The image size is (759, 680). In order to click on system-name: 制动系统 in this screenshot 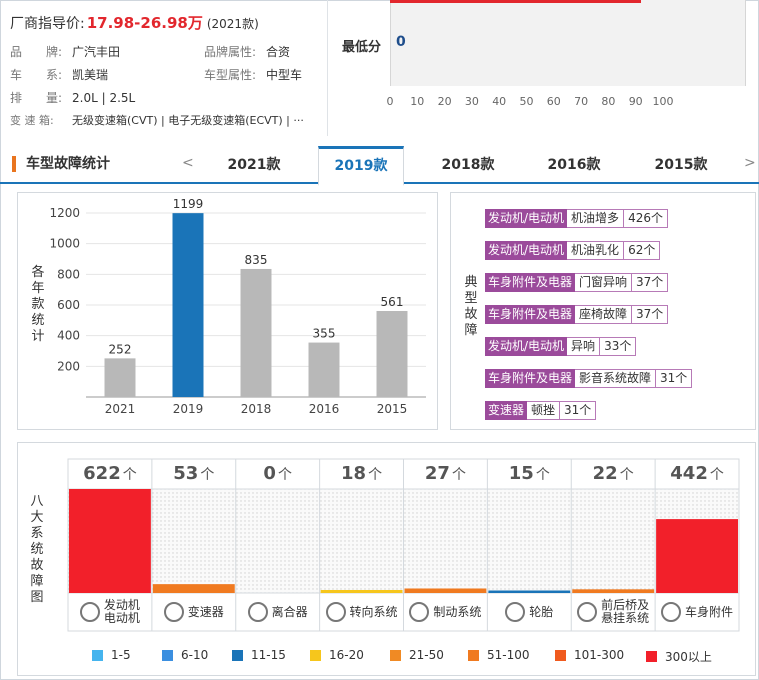, I will do `click(457, 611)`.